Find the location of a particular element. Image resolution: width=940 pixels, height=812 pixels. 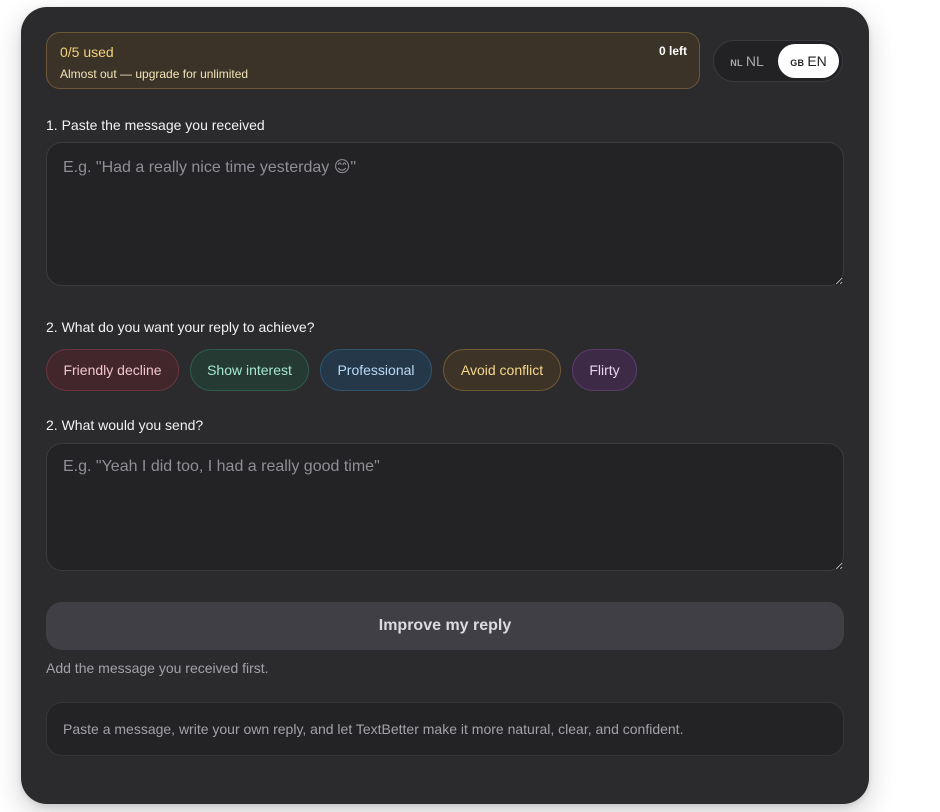

language-code-nl: NL is located at coordinates (754, 61).